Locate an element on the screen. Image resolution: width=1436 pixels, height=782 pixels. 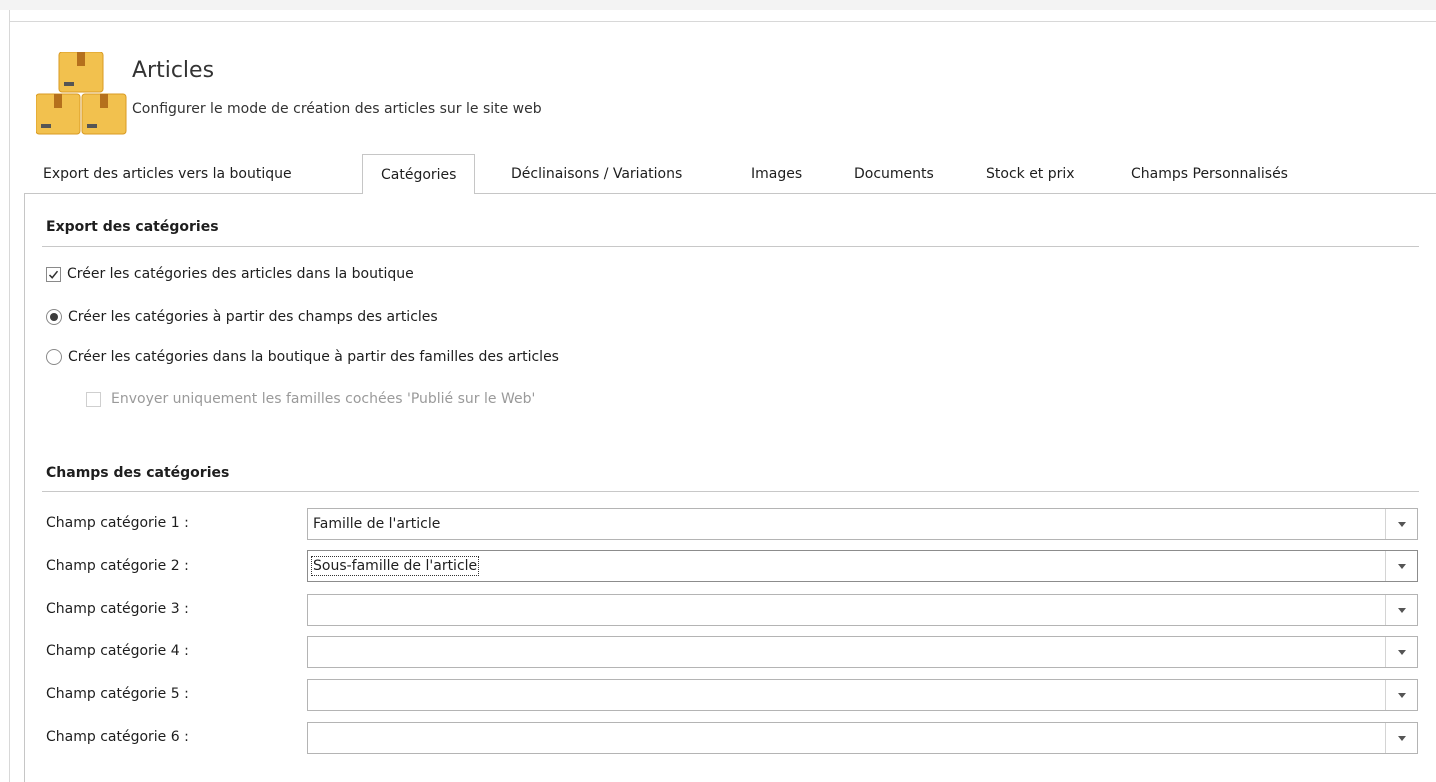
tab-declinaisons: Déclinaisons / Variations is located at coordinates (596, 174).